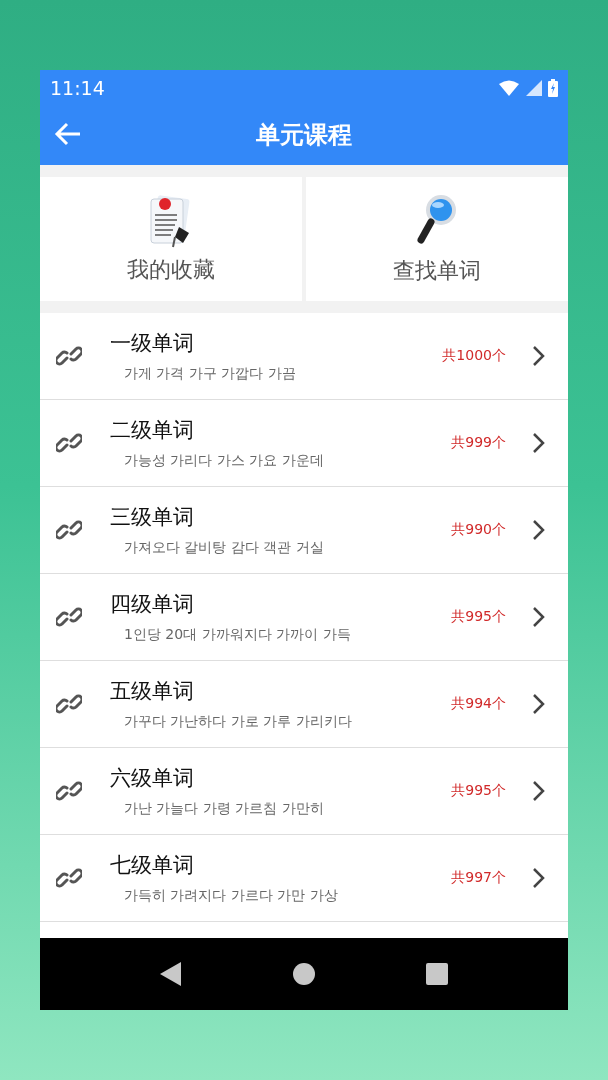 The height and width of the screenshot is (1080, 608). I want to click on status-time: 11:14, so click(78, 87).